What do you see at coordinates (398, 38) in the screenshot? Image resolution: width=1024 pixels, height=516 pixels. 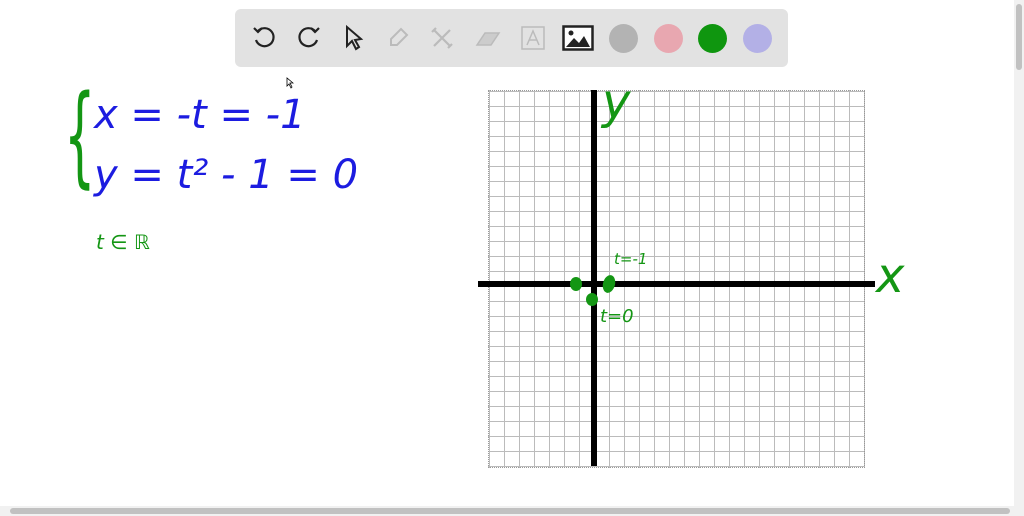 I see `pen-icon` at bounding box center [398, 38].